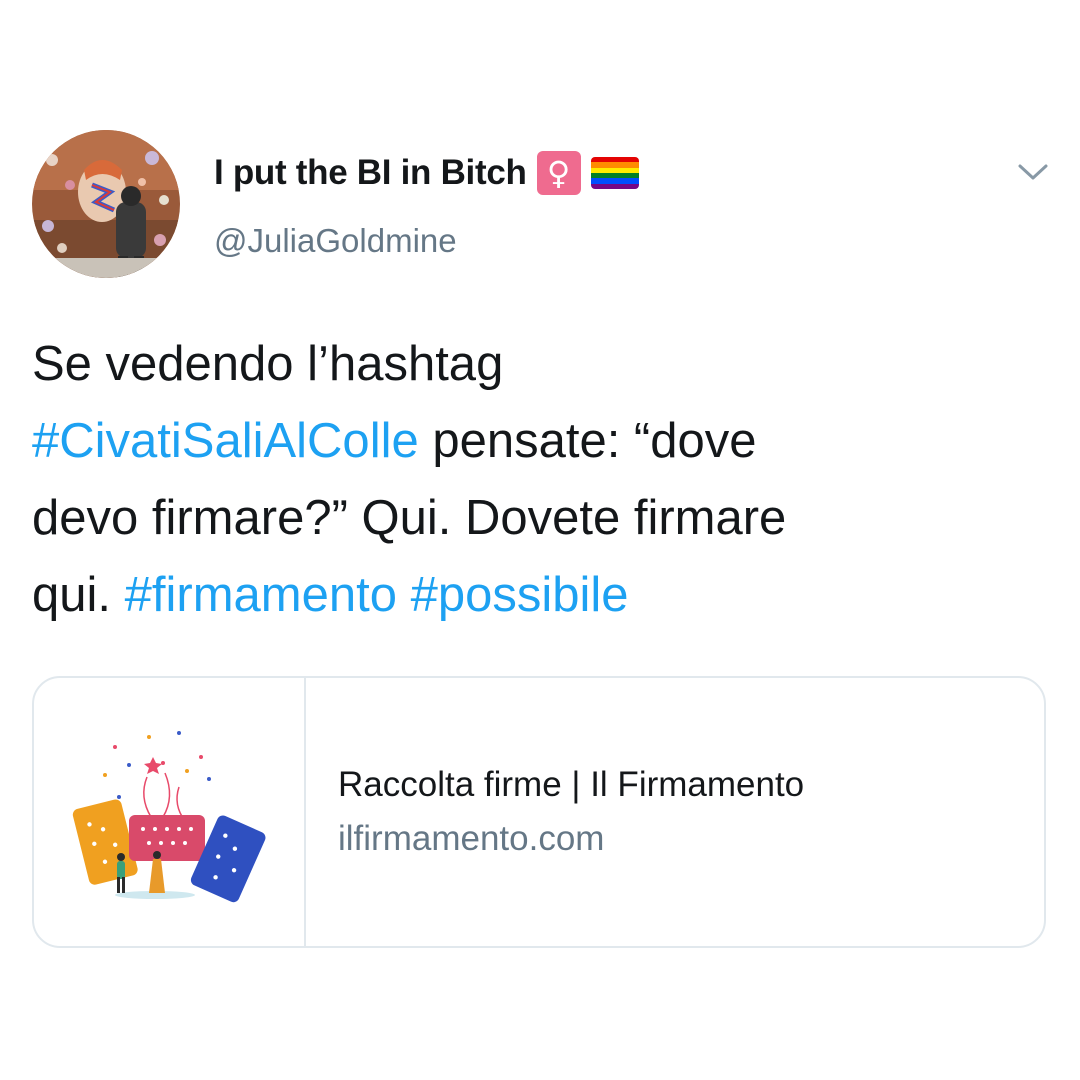 Image resolution: width=1080 pixels, height=1080 pixels. Describe the element at coordinates (261, 595) in the screenshot. I see `hashtag-link: #firmamento` at that location.